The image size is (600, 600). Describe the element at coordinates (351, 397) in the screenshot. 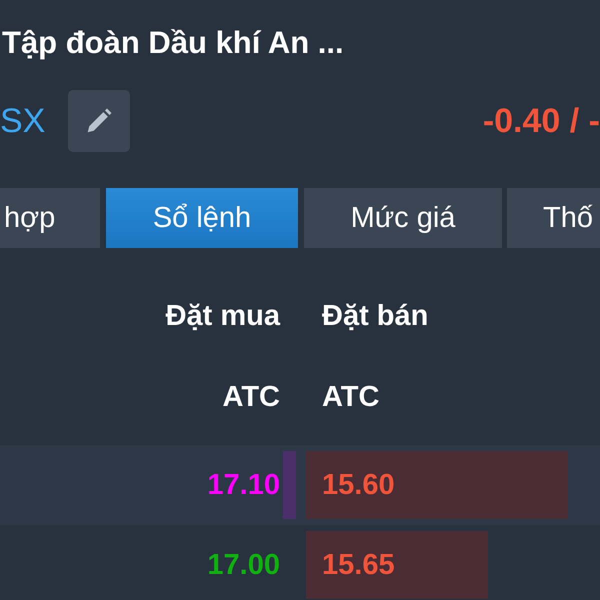

I see `ask-price: ATC` at that location.